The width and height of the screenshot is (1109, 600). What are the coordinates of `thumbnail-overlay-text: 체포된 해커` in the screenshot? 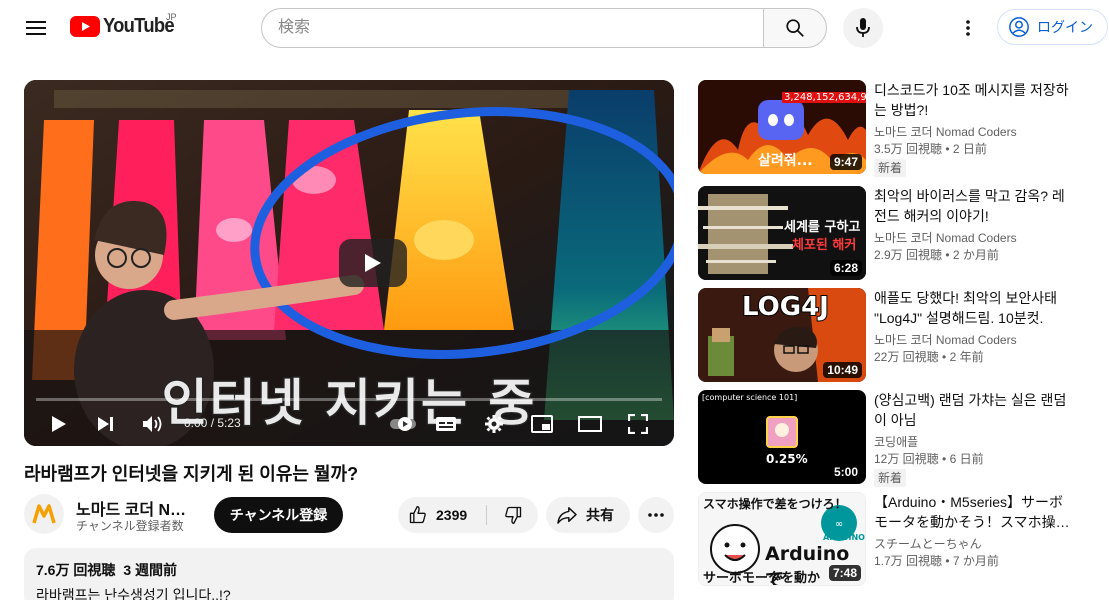 It's located at (824, 245).